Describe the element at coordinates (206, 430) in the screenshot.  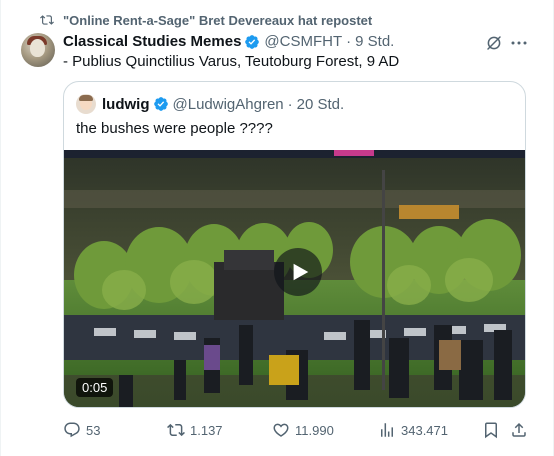
I see `repost-count: 1.137` at that location.